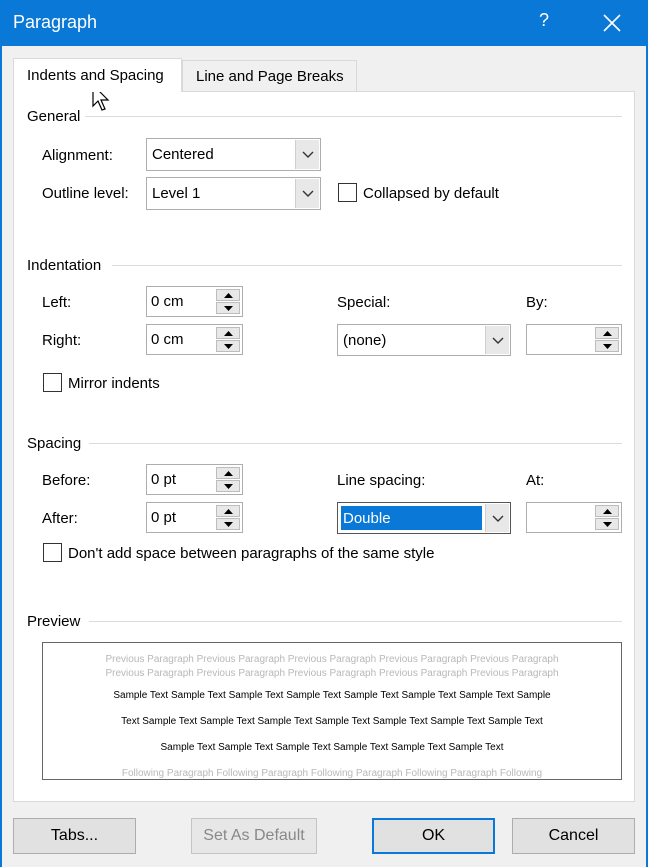  I want to click on tab-label: Indents and Spacing, so click(95, 75).